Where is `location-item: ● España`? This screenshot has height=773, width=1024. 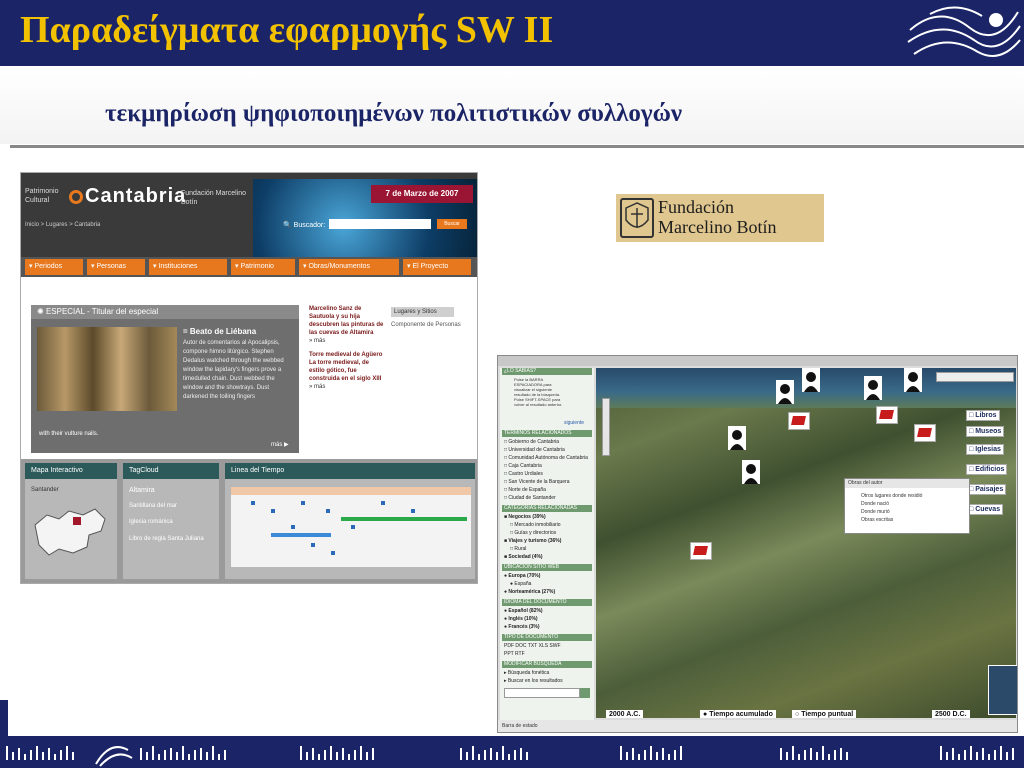
location-item: ● España is located at coordinates (520, 584).